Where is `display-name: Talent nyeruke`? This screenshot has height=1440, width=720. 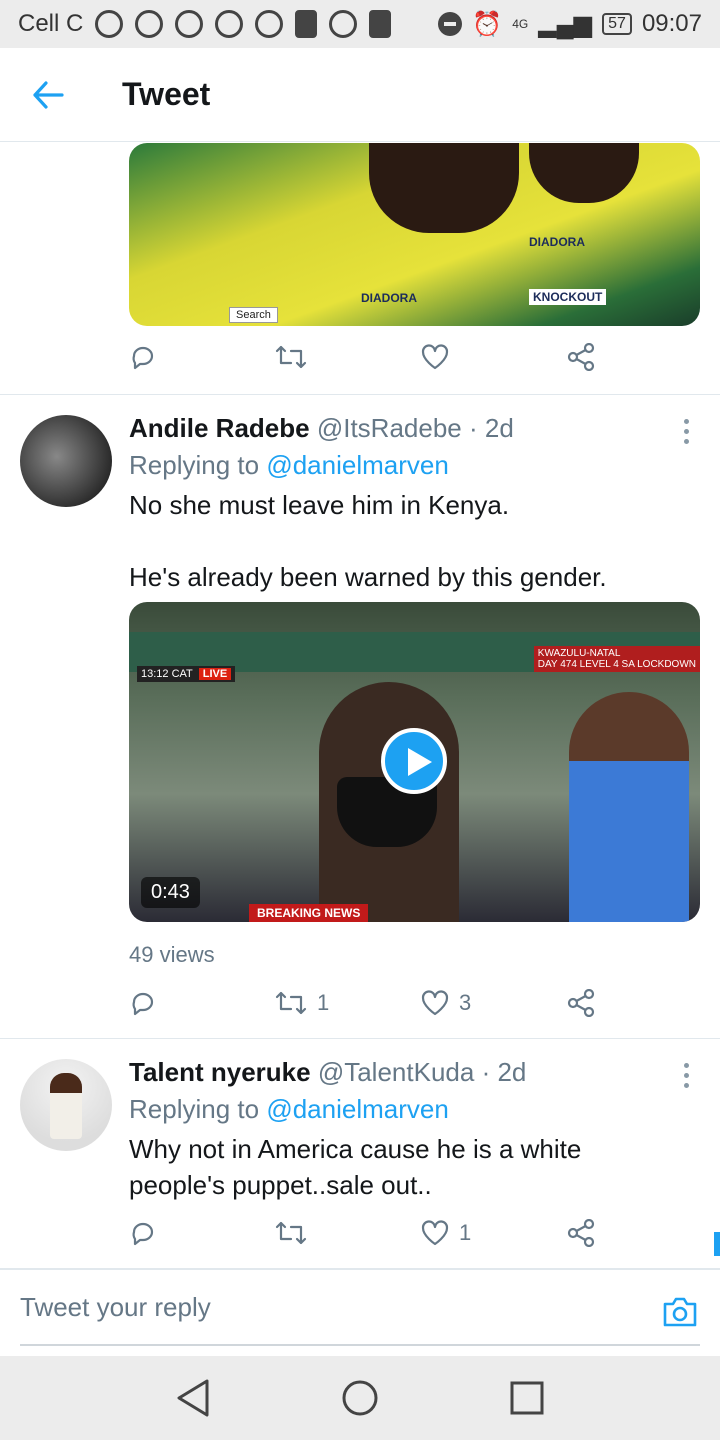 display-name: Talent nyeruke is located at coordinates (220, 1072).